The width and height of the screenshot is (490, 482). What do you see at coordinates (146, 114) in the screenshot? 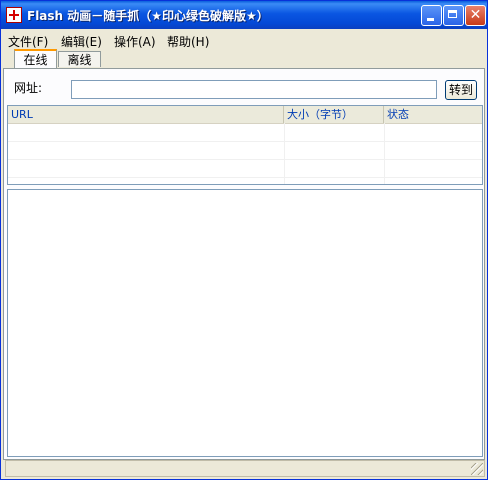
I see `column-url: URL` at bounding box center [146, 114].